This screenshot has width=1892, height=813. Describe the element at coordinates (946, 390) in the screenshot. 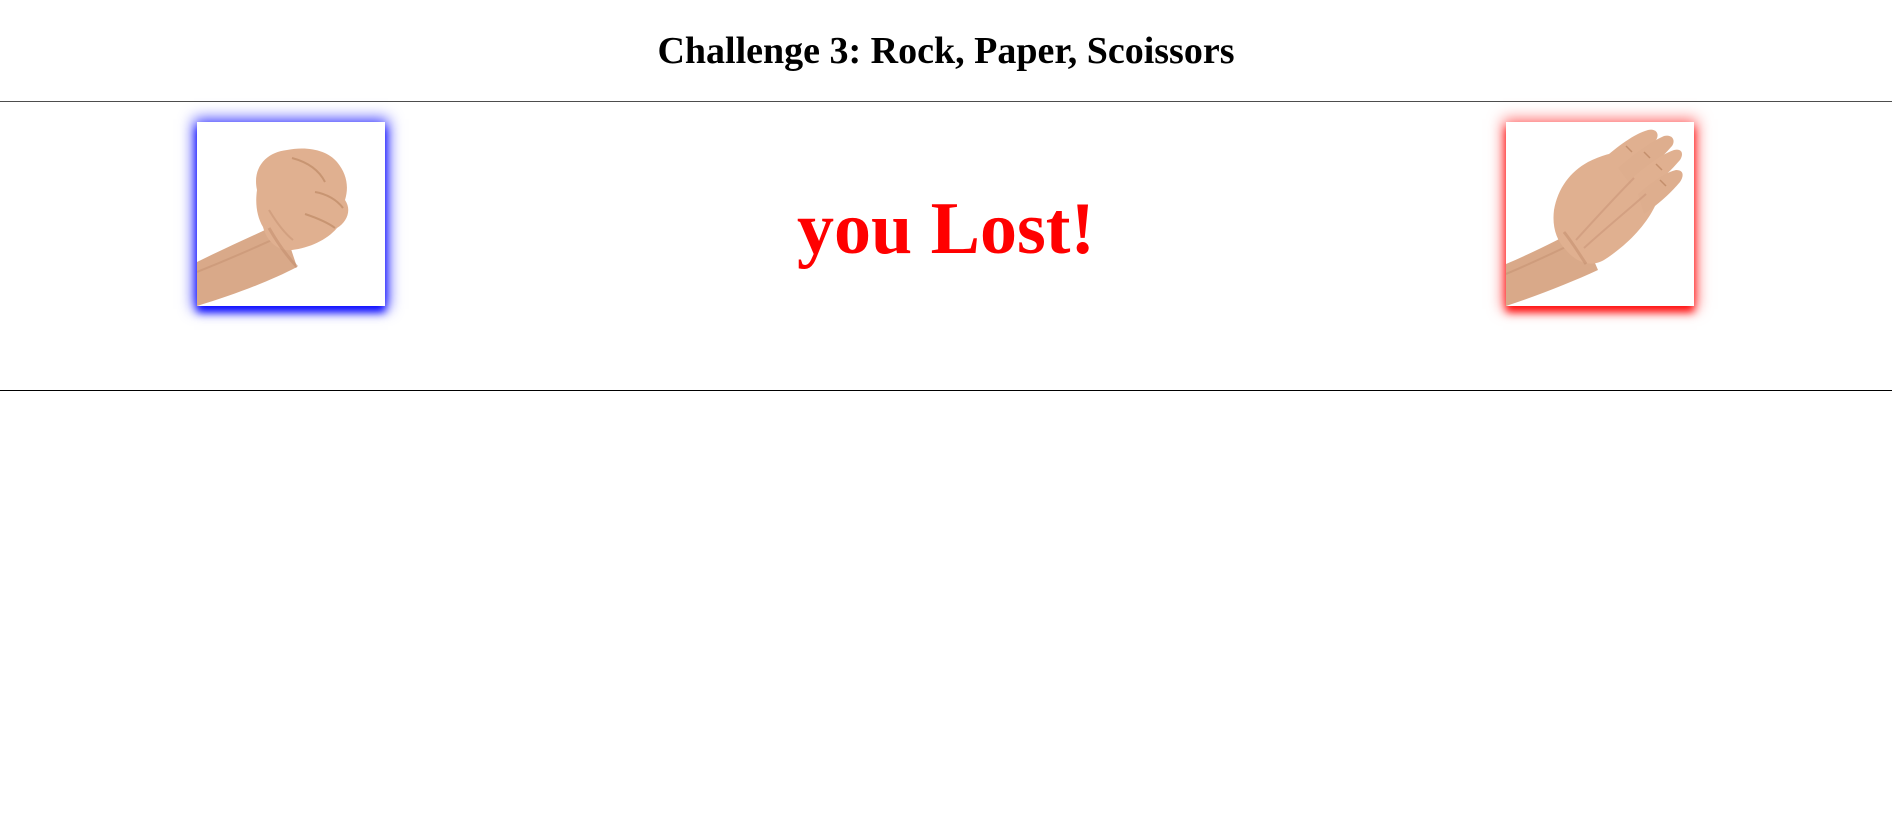

I see `bottom-divider` at that location.